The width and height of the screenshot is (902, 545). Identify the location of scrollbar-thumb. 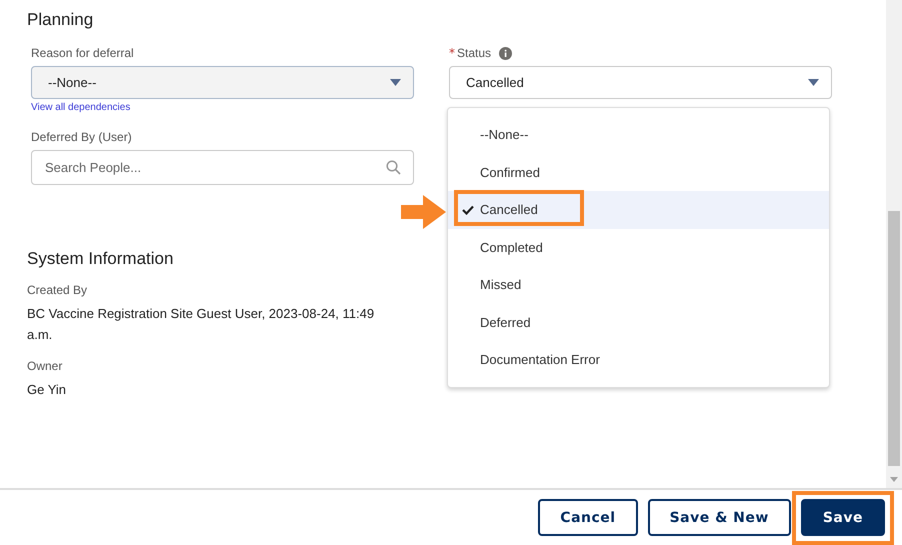
(894, 338).